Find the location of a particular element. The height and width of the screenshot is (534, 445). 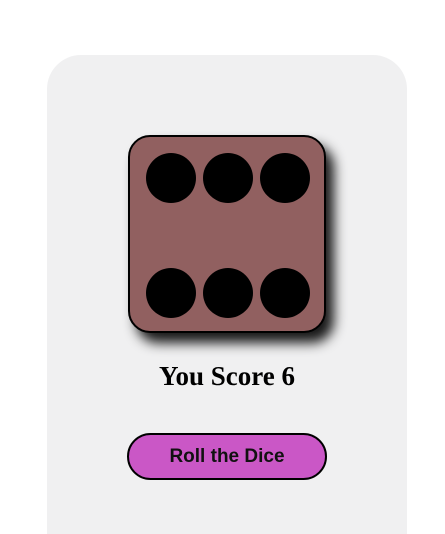

roll-dice-button: Roll the Dice is located at coordinates (227, 456).